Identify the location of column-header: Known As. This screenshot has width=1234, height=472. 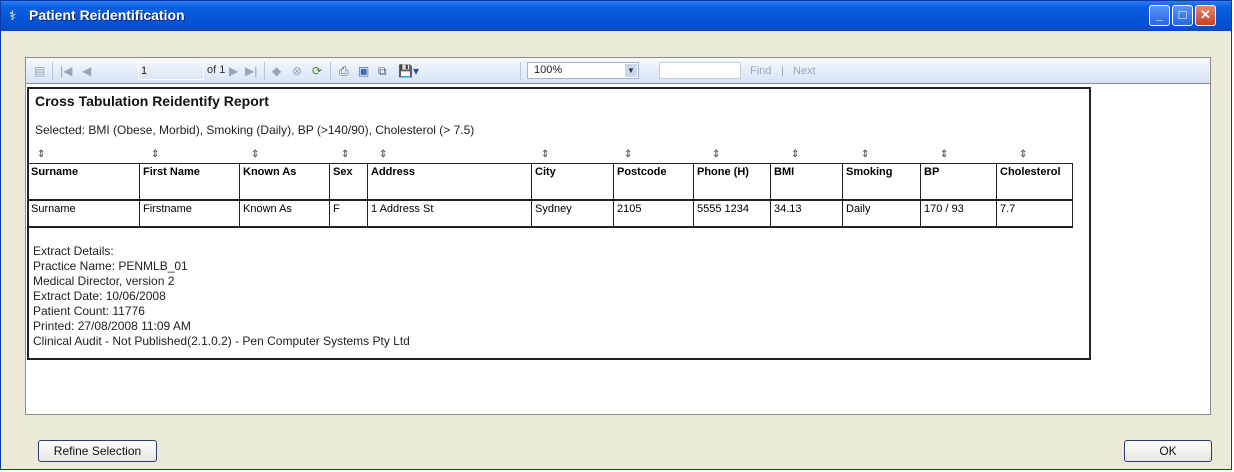
(284, 182).